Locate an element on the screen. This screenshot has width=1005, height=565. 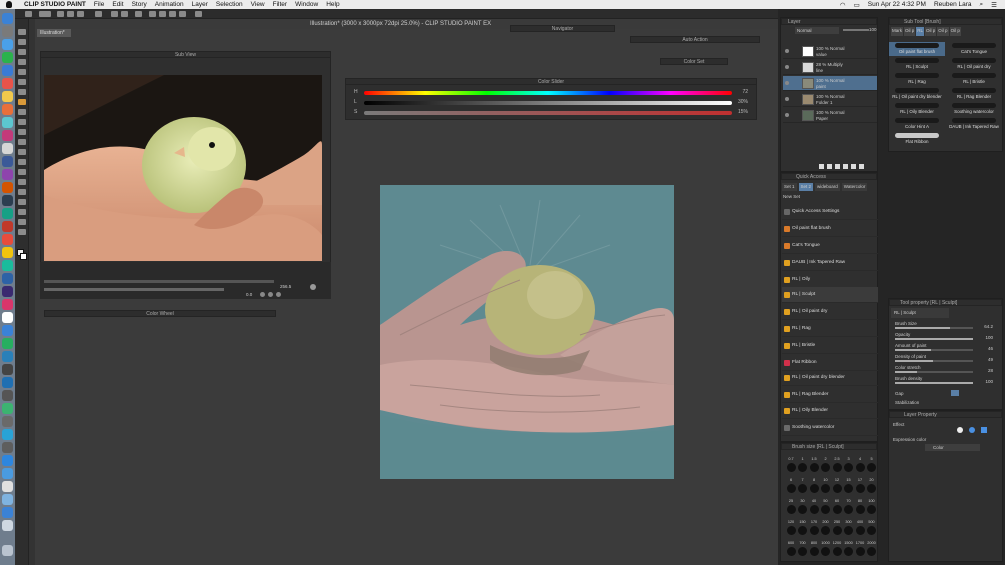
layer-row-paint: 100 % Normal paint is located at coordinates (830, 83).